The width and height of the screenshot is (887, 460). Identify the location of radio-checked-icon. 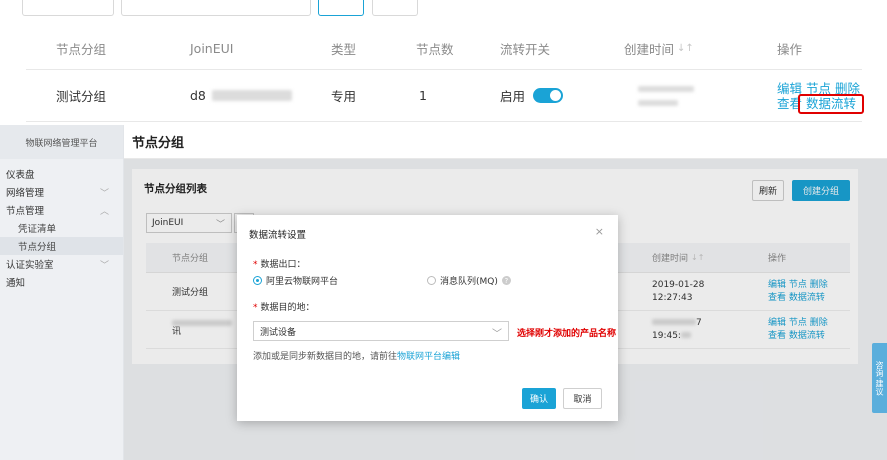
(257, 280).